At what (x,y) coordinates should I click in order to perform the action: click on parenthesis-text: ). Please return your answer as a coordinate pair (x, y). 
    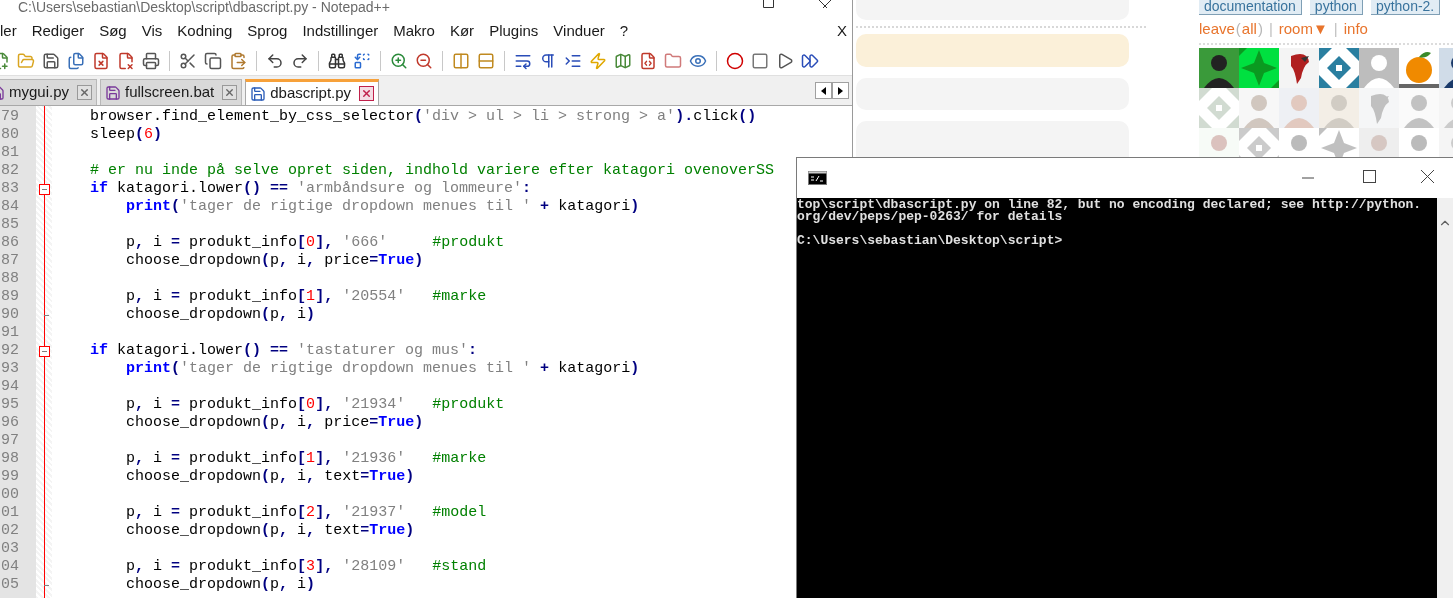
    Looking at the image, I should click on (1260, 29).